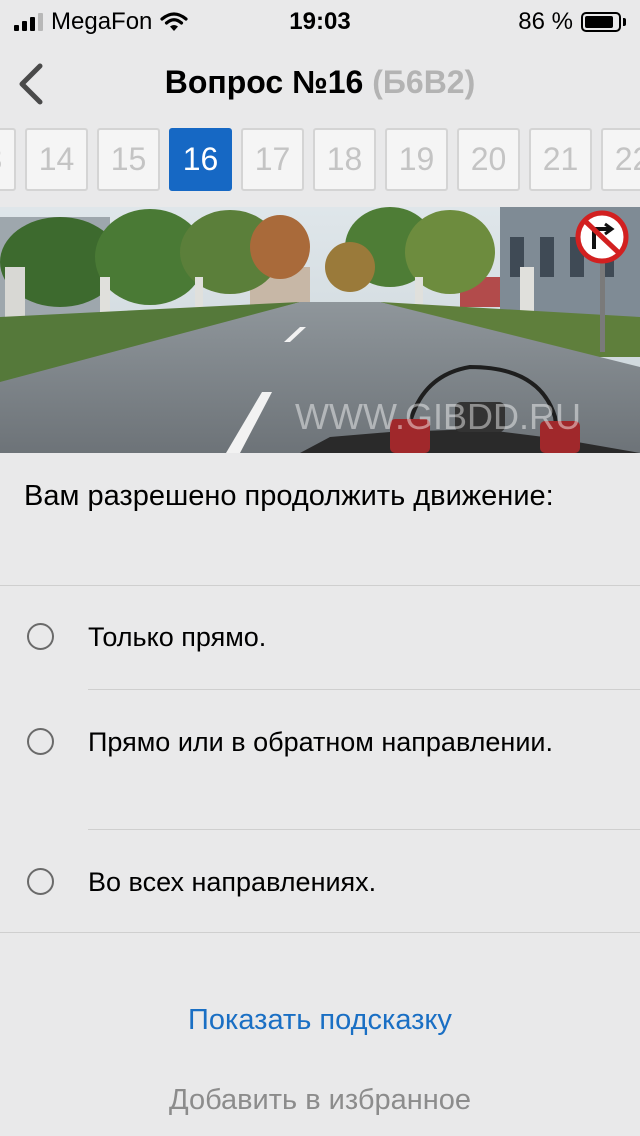  What do you see at coordinates (320, 759) in the screenshot?
I see `answer-option-2: Прямо или в обратном направлении.` at bounding box center [320, 759].